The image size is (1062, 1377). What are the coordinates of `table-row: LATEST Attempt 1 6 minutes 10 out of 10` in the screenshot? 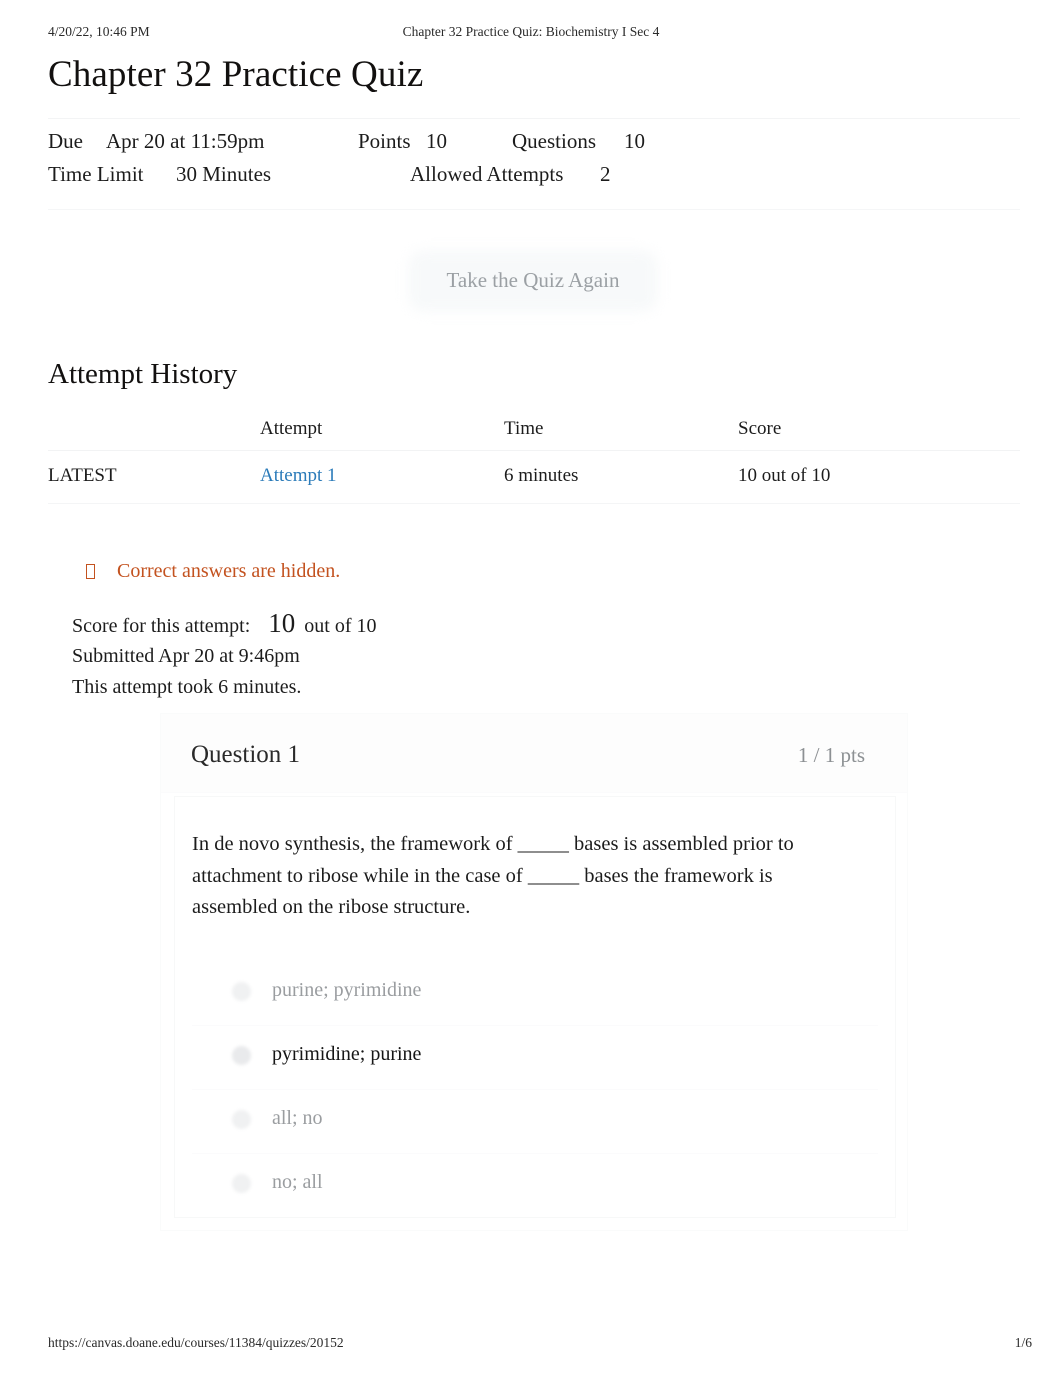 It's located at (534, 477).